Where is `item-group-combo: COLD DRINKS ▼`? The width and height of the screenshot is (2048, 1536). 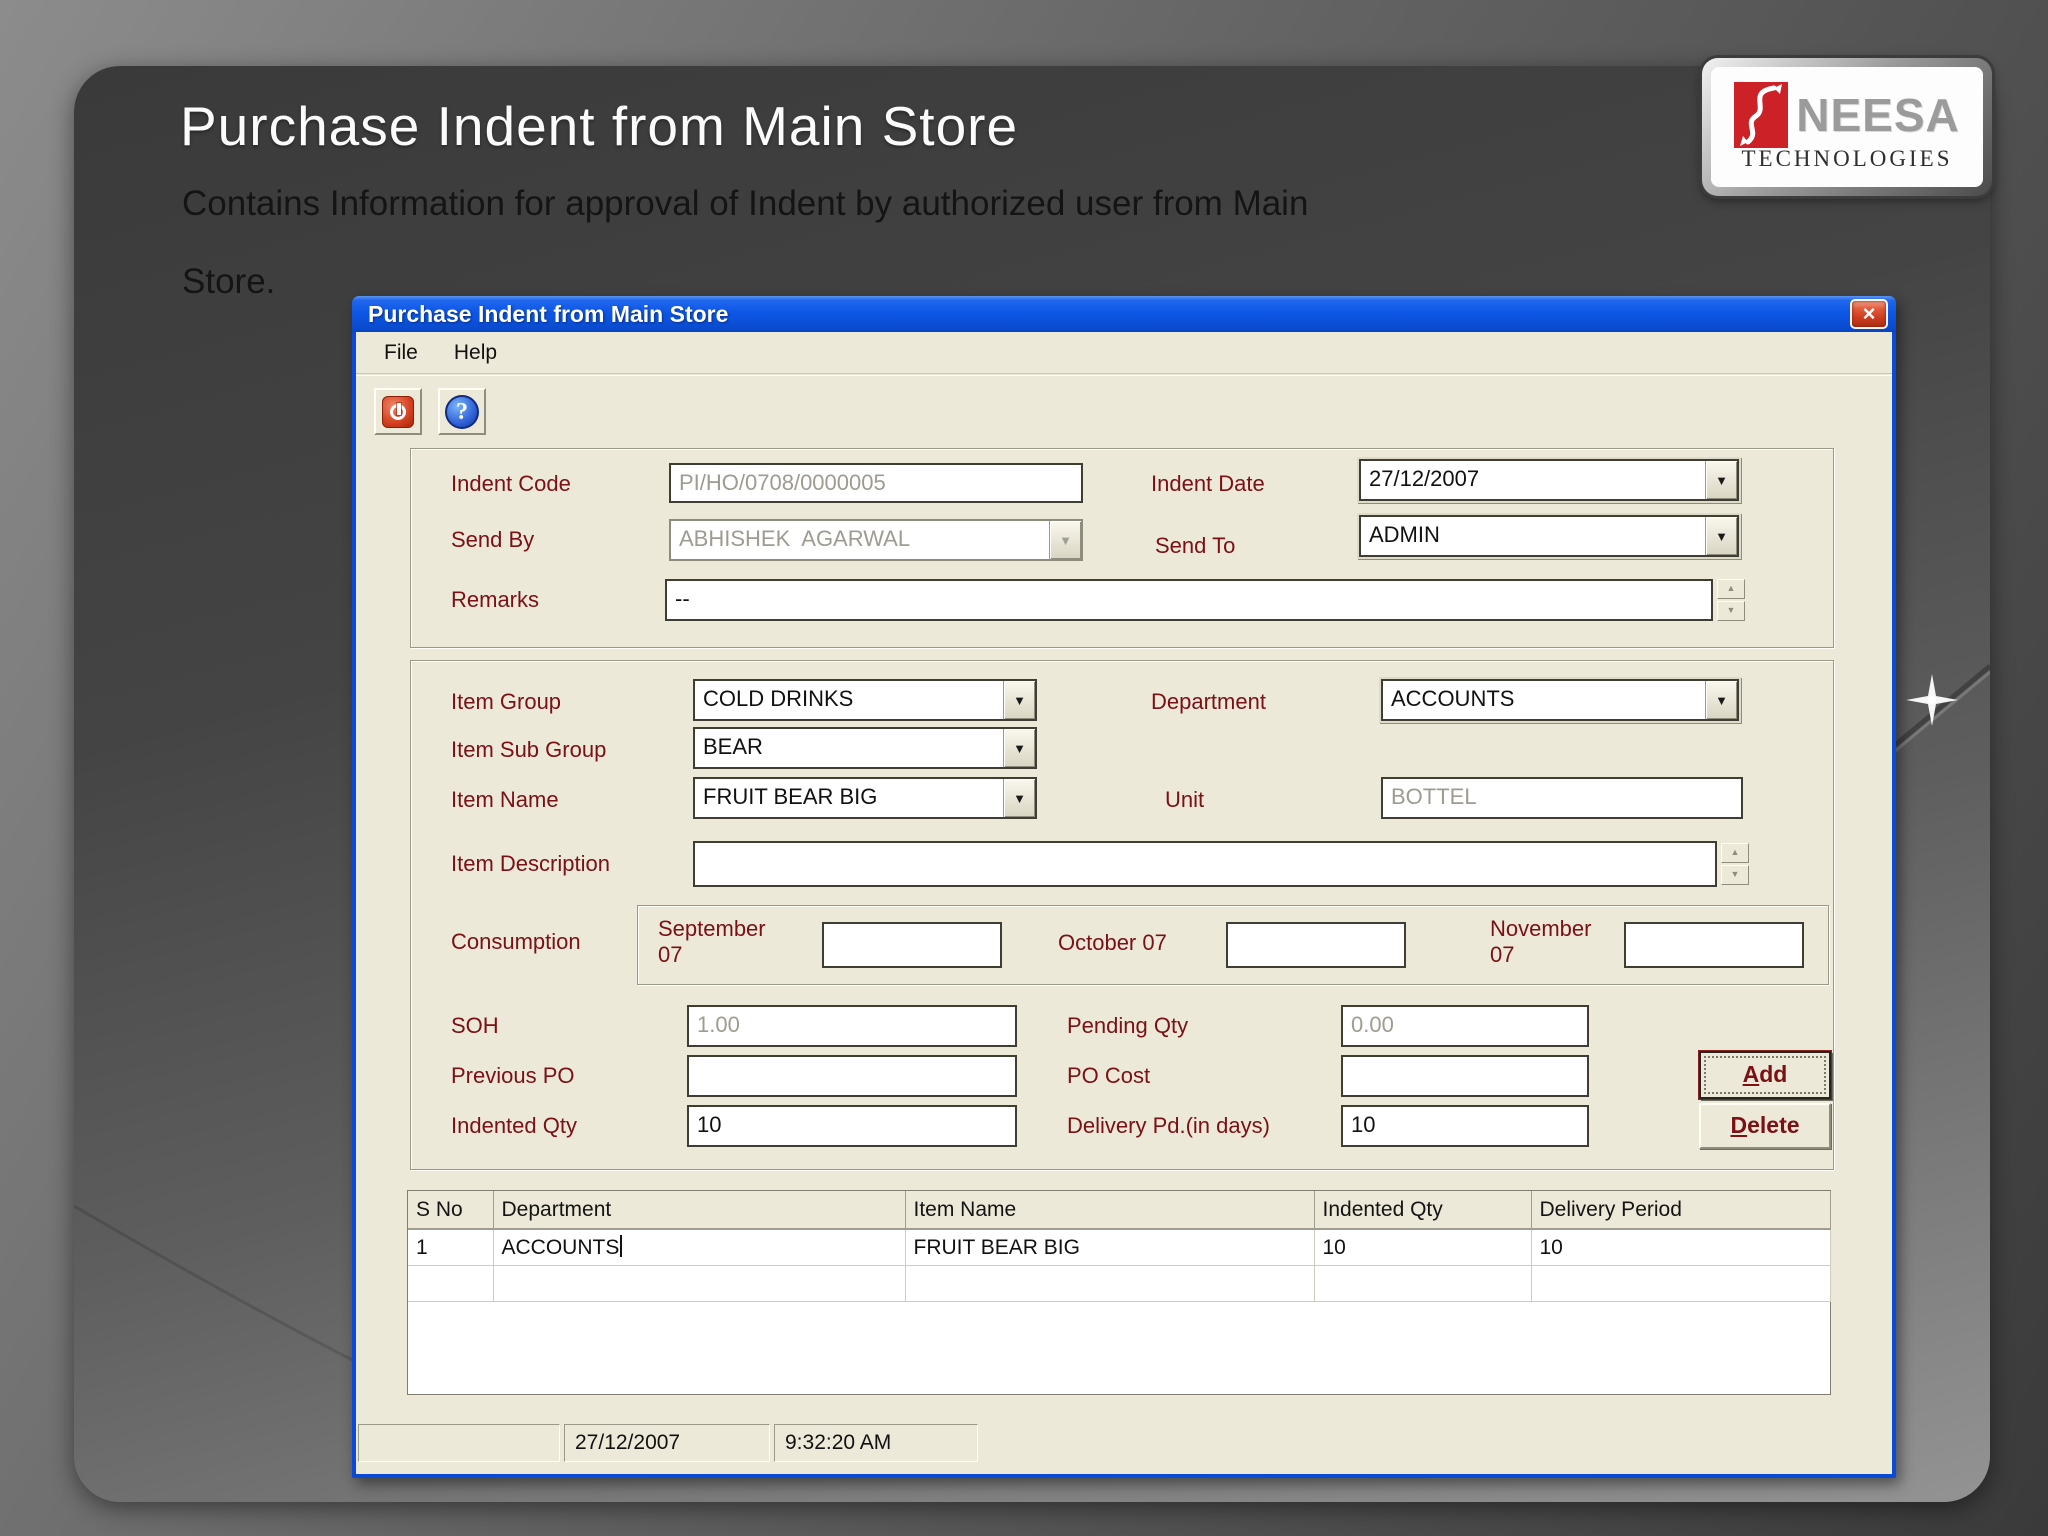
item-group-combo: COLD DRINKS ▼ is located at coordinates (865, 700).